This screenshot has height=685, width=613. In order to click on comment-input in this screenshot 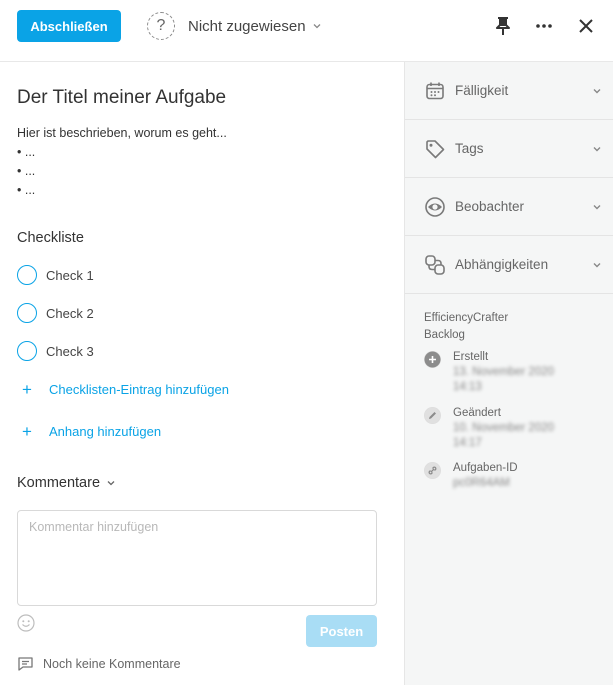, I will do `click(197, 558)`.